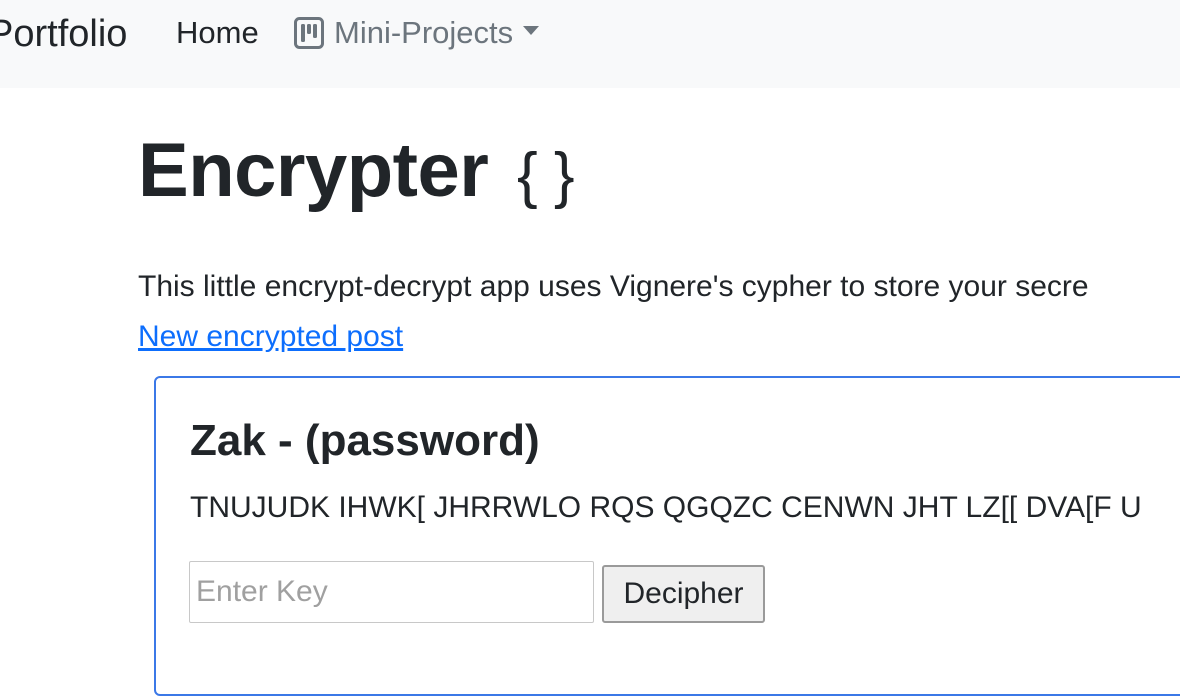 This screenshot has width=1180, height=696. What do you see at coordinates (313, 170) in the screenshot?
I see `page-title-text: Encrypter` at bounding box center [313, 170].